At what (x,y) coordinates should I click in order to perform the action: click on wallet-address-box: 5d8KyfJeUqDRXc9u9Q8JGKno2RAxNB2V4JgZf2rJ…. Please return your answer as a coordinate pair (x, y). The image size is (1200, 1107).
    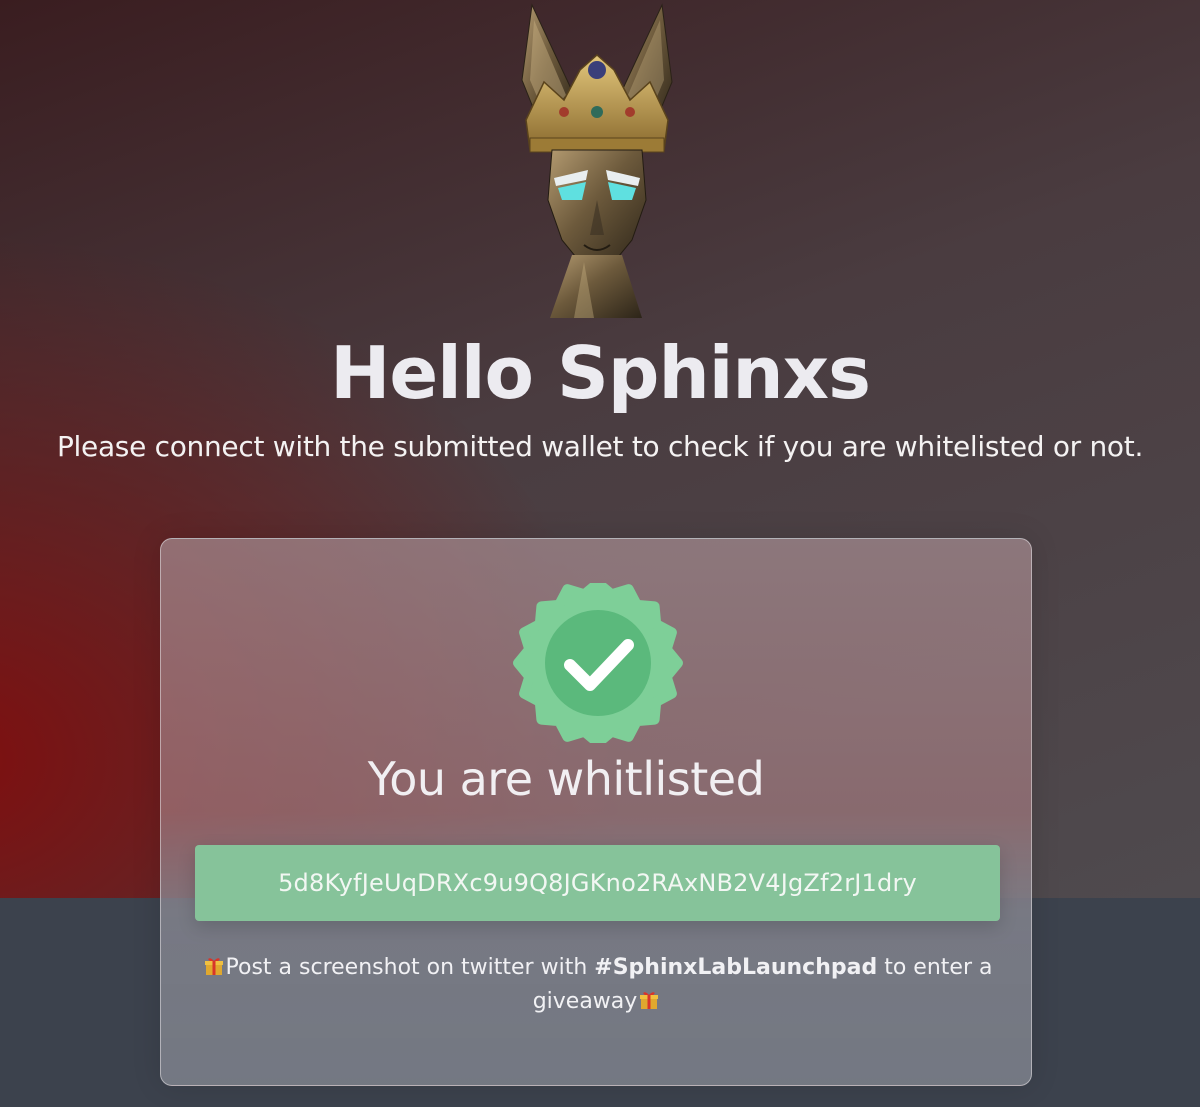
    Looking at the image, I should click on (597, 883).